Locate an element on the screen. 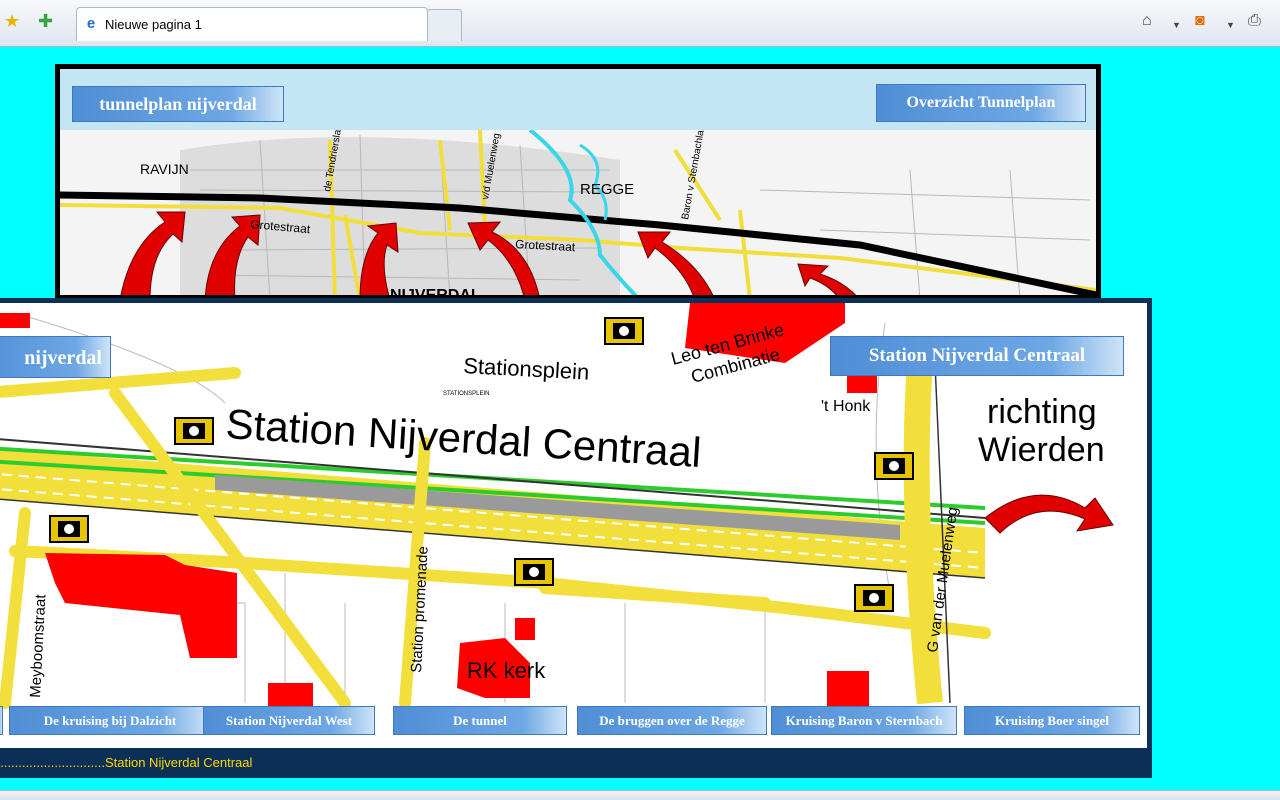  nav-button-kruising-boer-singel: Kruising Boer singel is located at coordinates (1052, 720).